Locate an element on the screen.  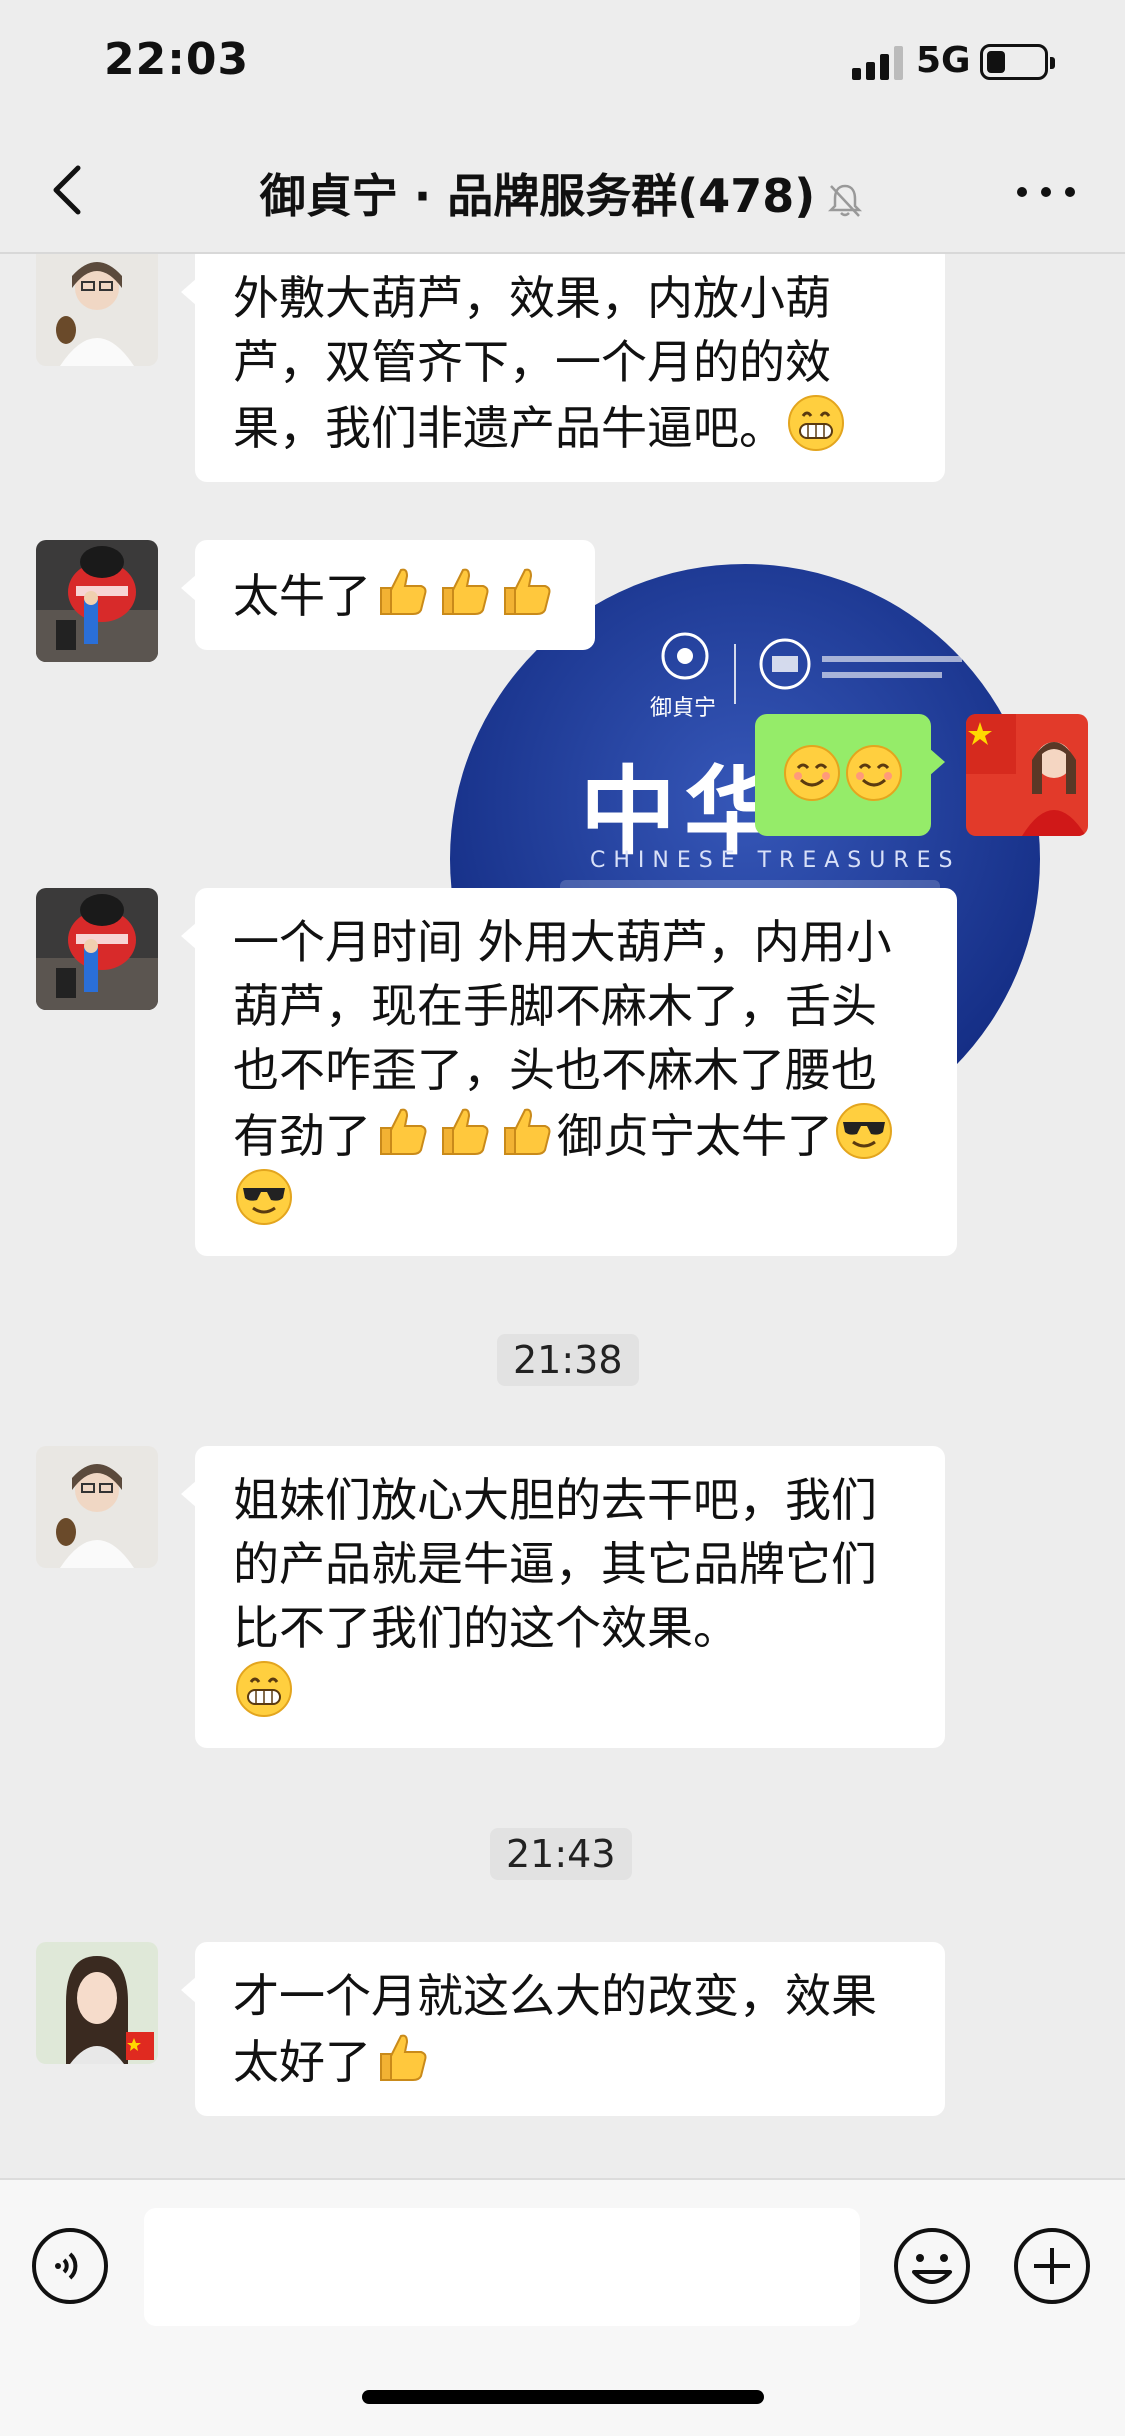
signal-icon is located at coordinates (878, 63).